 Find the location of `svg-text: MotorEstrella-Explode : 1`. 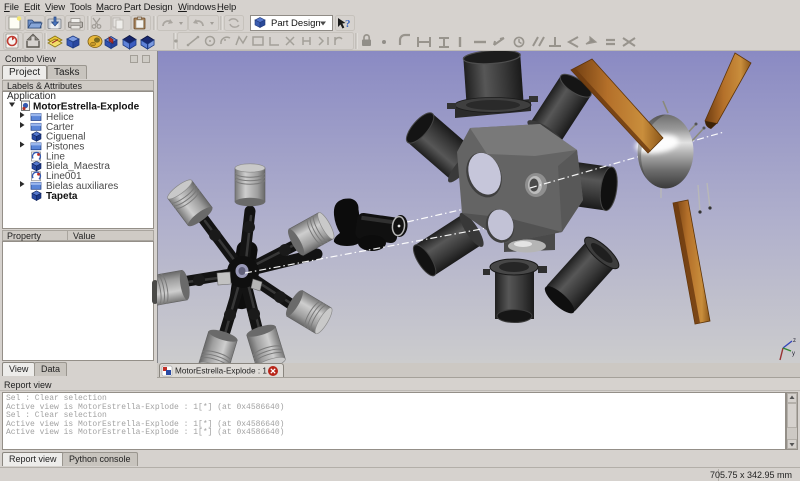

svg-text: MotorEstrella-Explode : 1 is located at coordinates (221, 371).